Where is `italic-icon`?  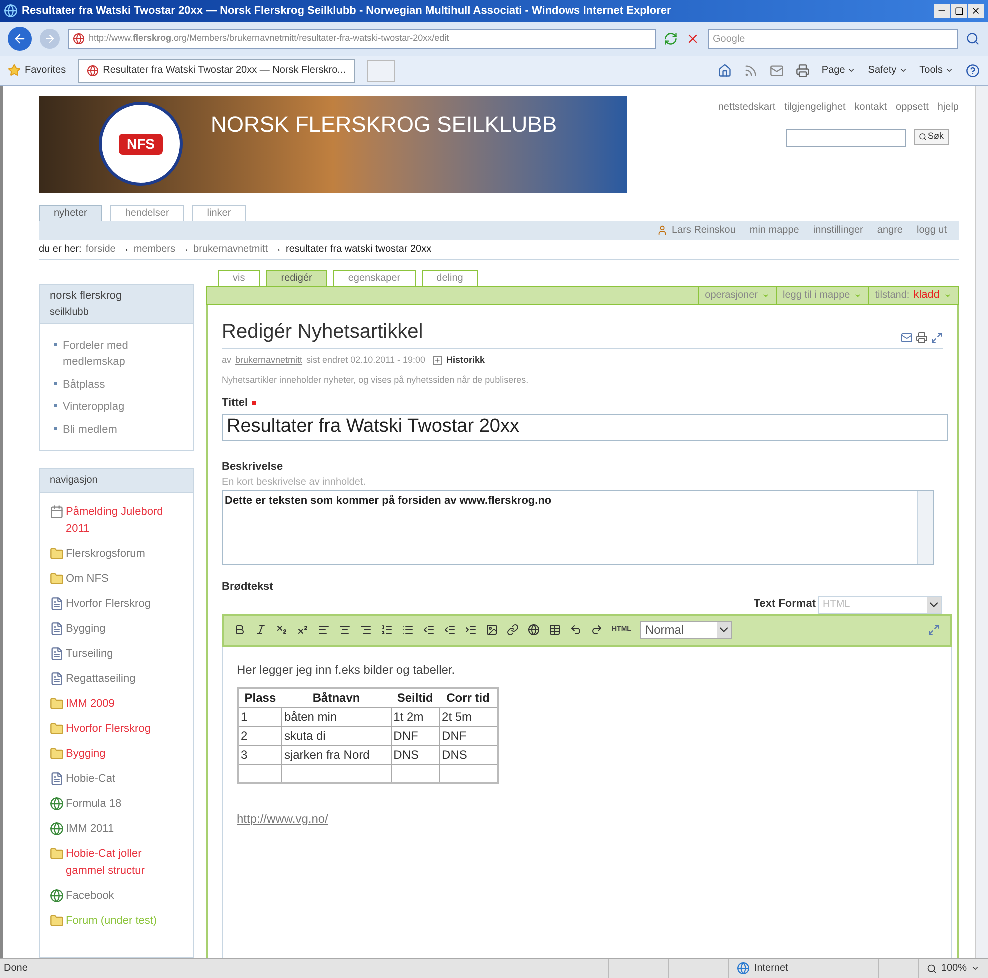 italic-icon is located at coordinates (261, 630).